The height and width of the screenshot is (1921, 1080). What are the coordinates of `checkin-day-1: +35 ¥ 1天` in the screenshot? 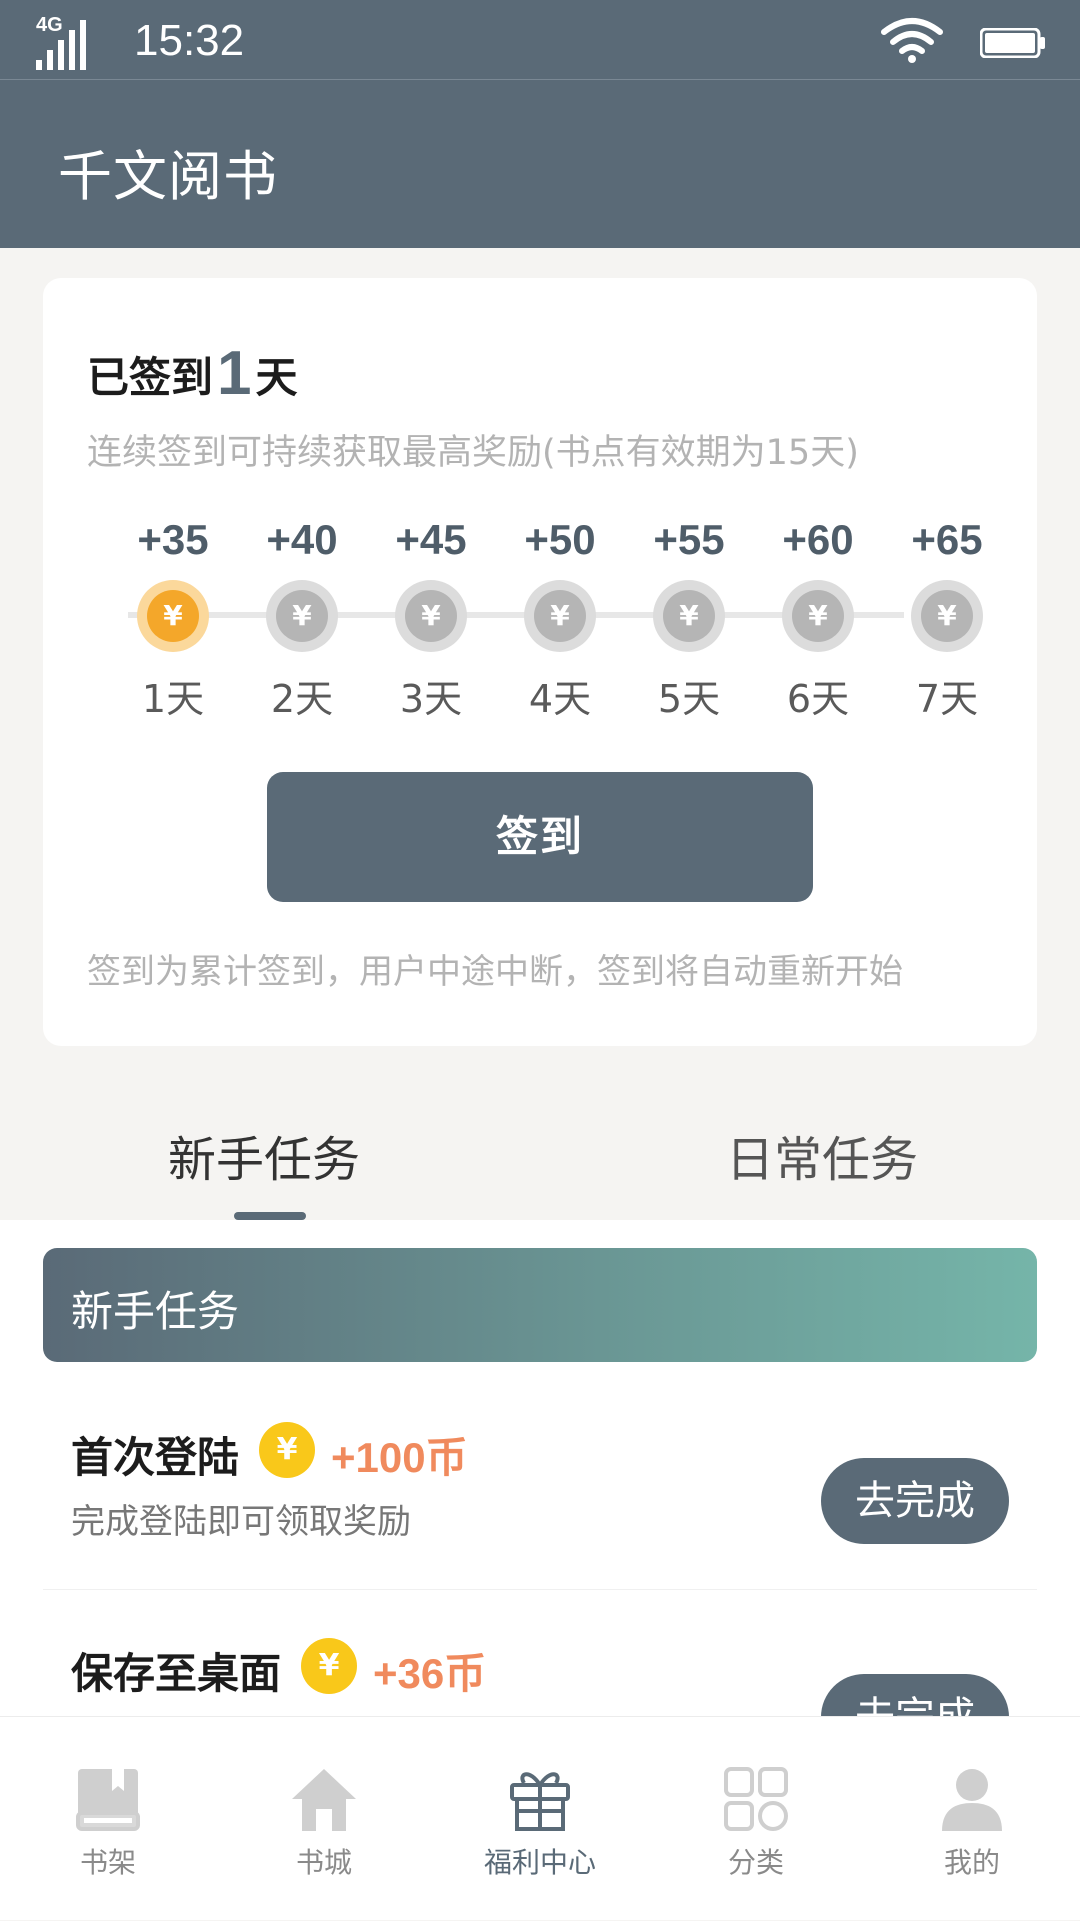 It's located at (173, 618).